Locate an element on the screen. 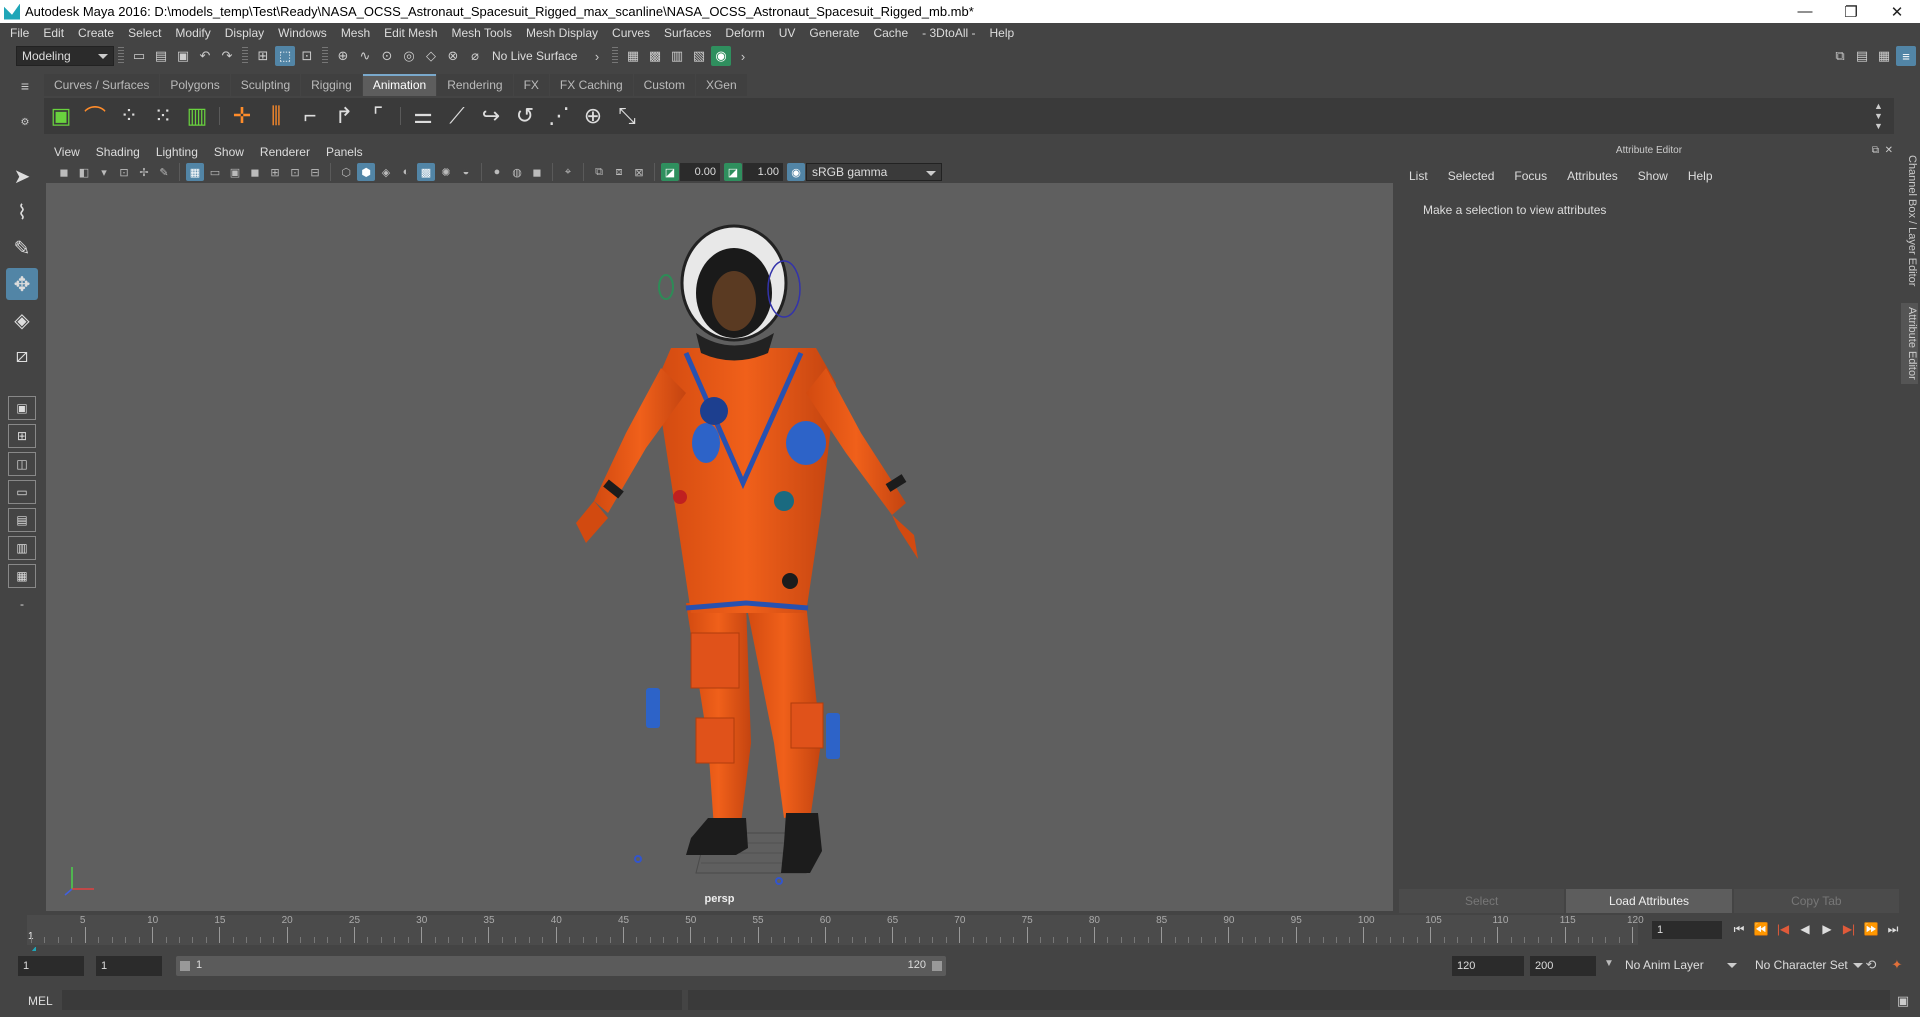 This screenshot has height=1017, width=1920. viewport-menu-shading: Shading is located at coordinates (118, 152).